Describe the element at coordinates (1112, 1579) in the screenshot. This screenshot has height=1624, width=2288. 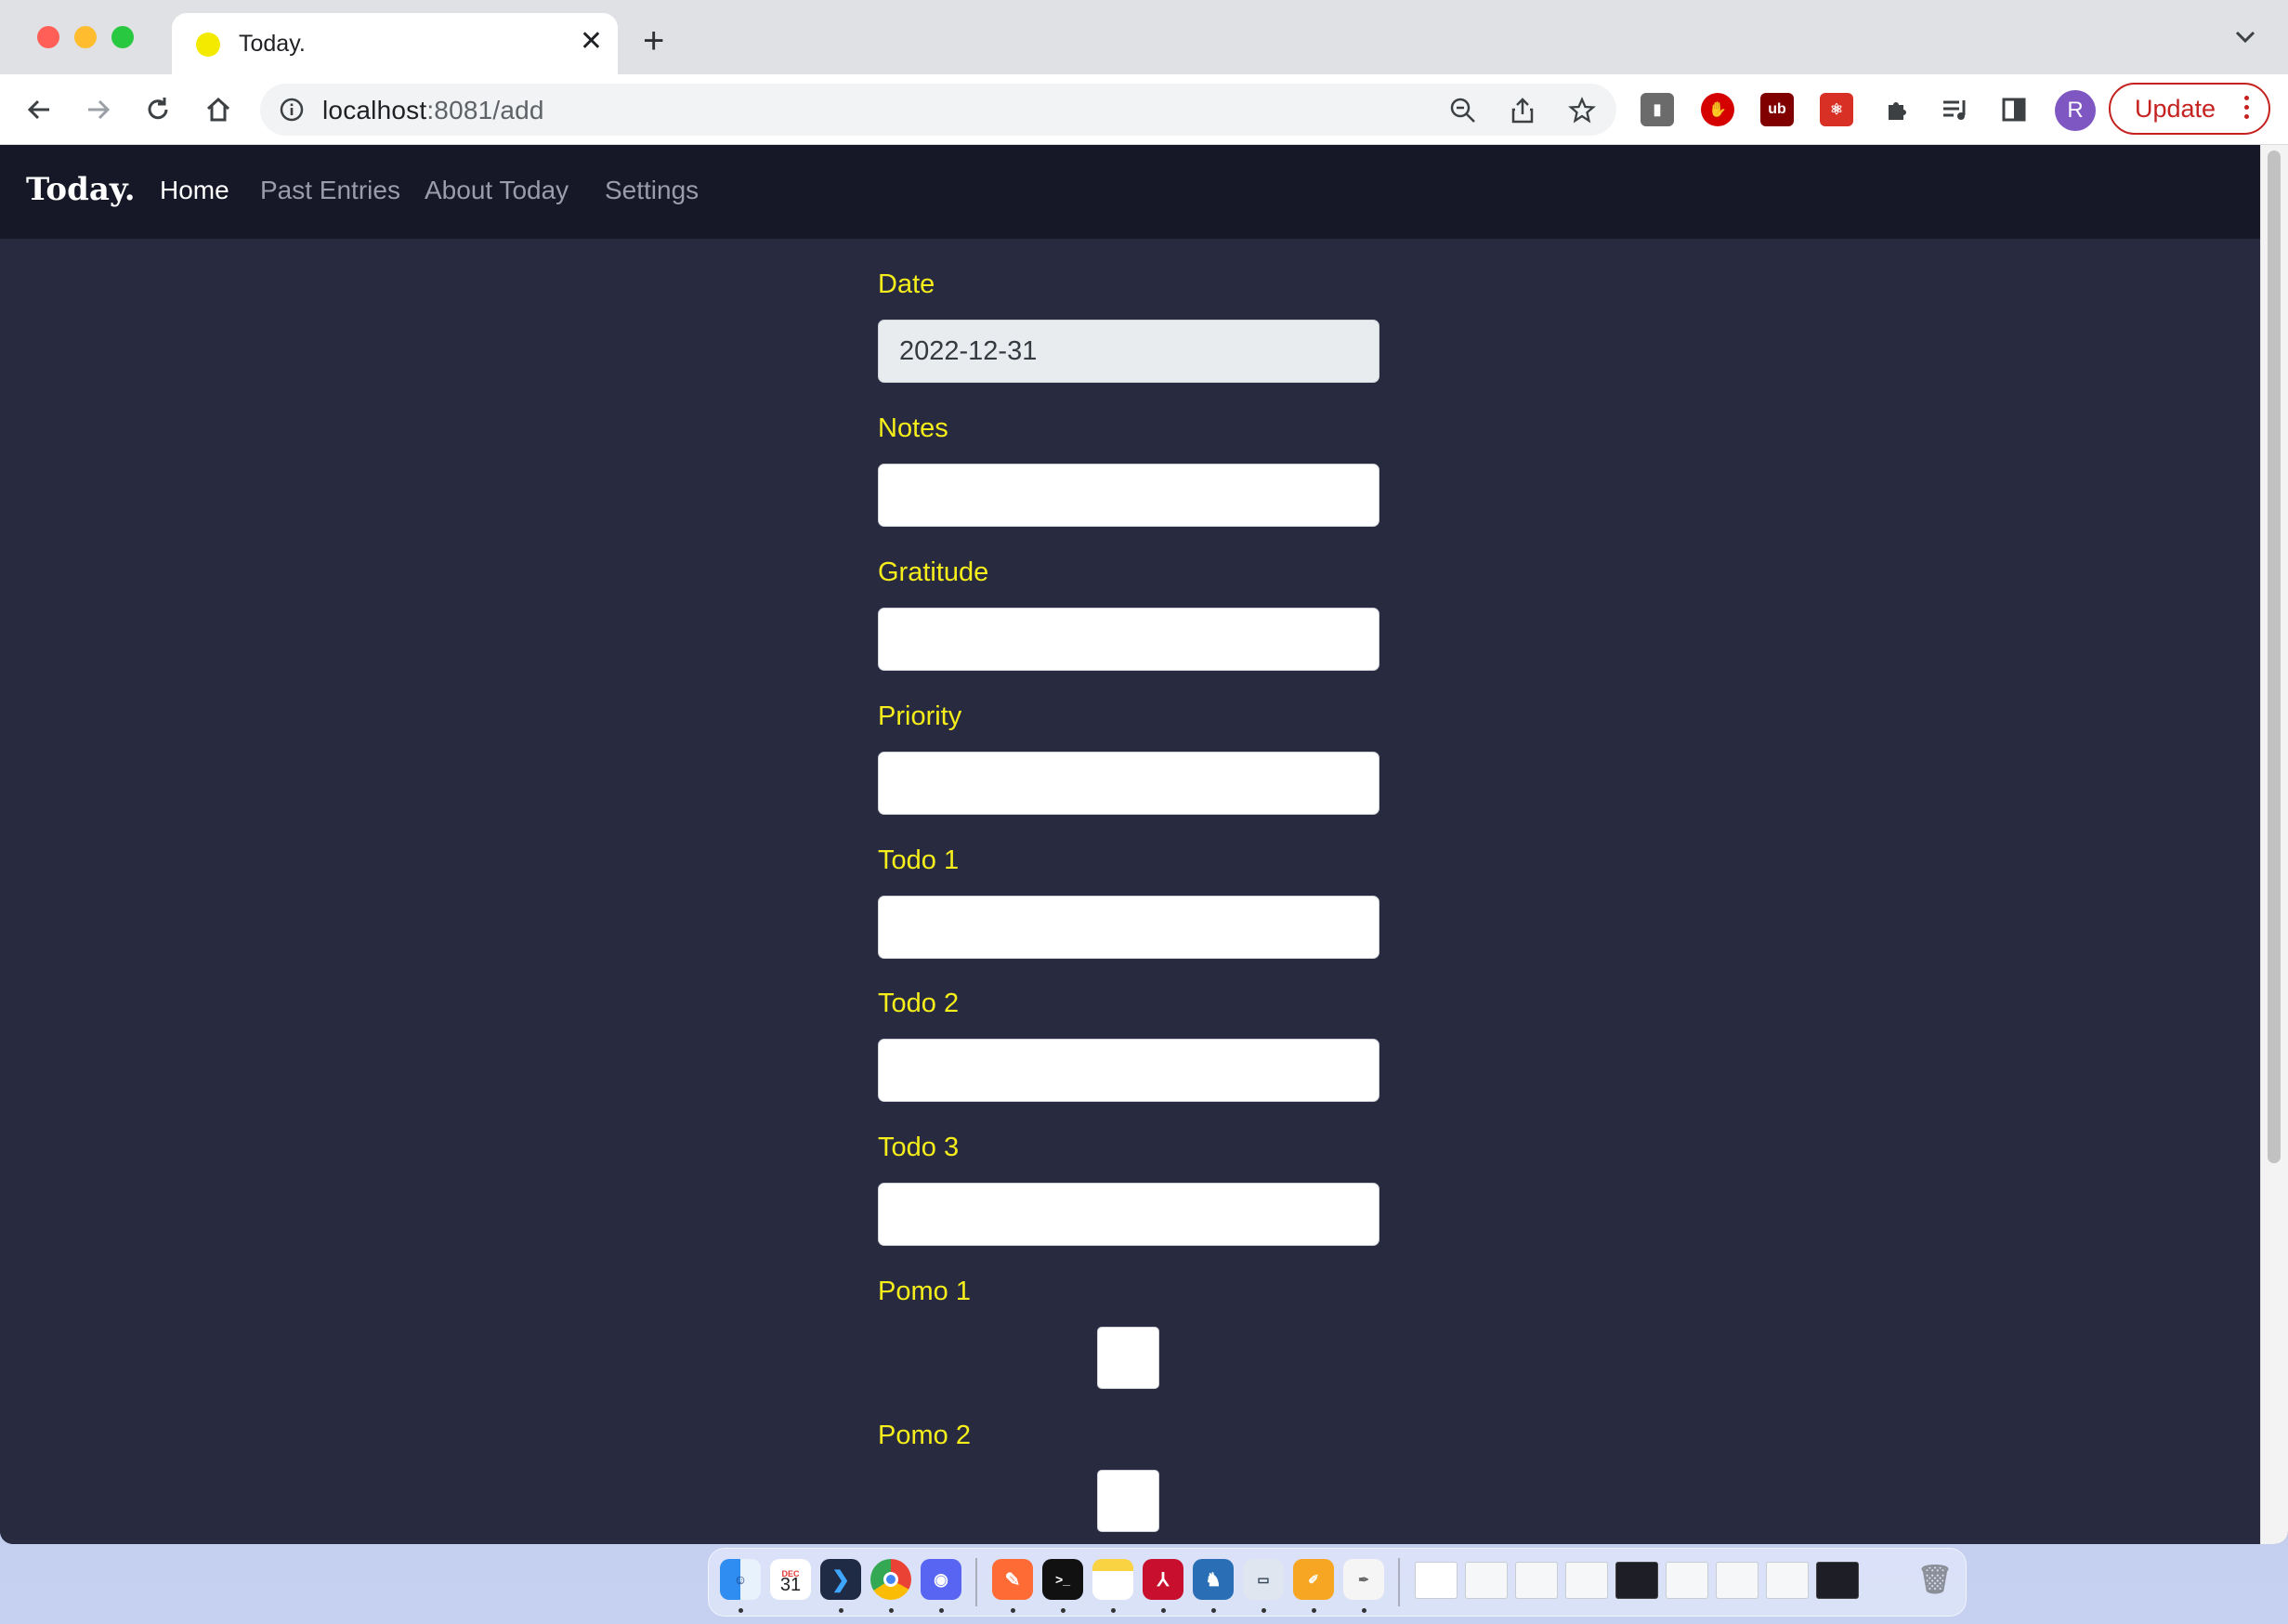
I see `notes-app-icon` at that location.